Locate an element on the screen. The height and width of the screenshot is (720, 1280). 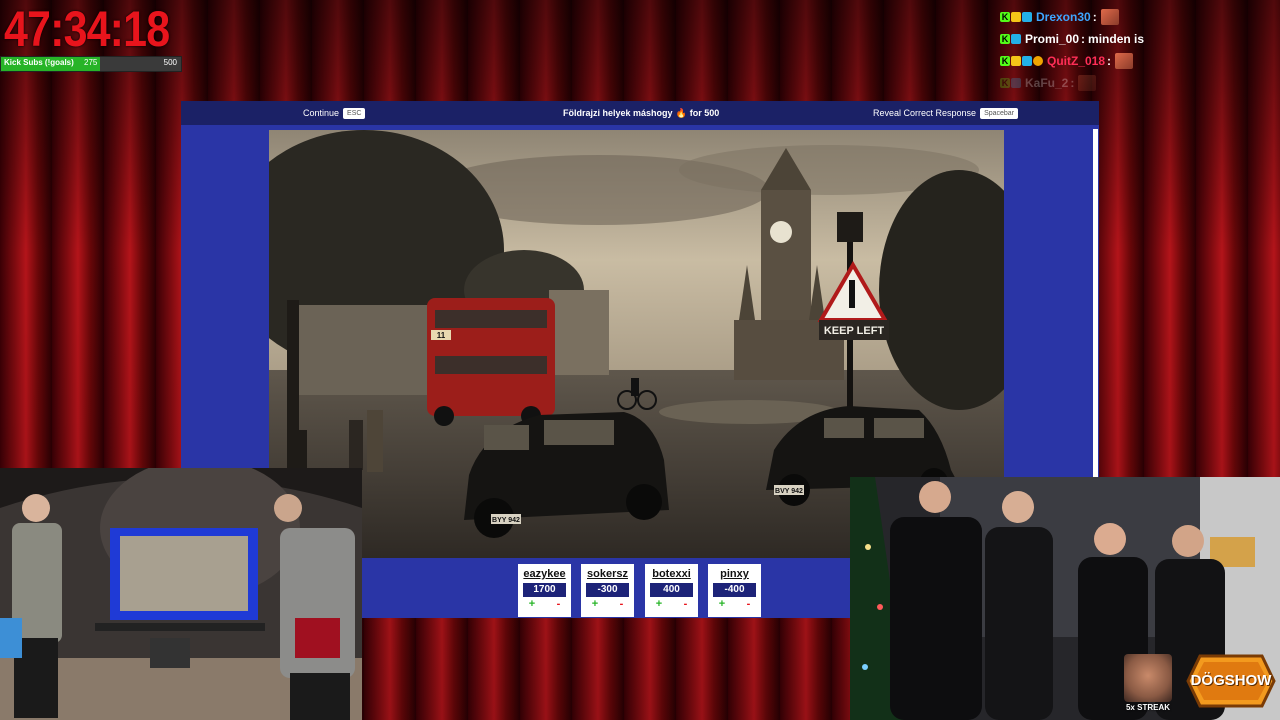
player-name: pinxy is located at coordinates (734, 574).